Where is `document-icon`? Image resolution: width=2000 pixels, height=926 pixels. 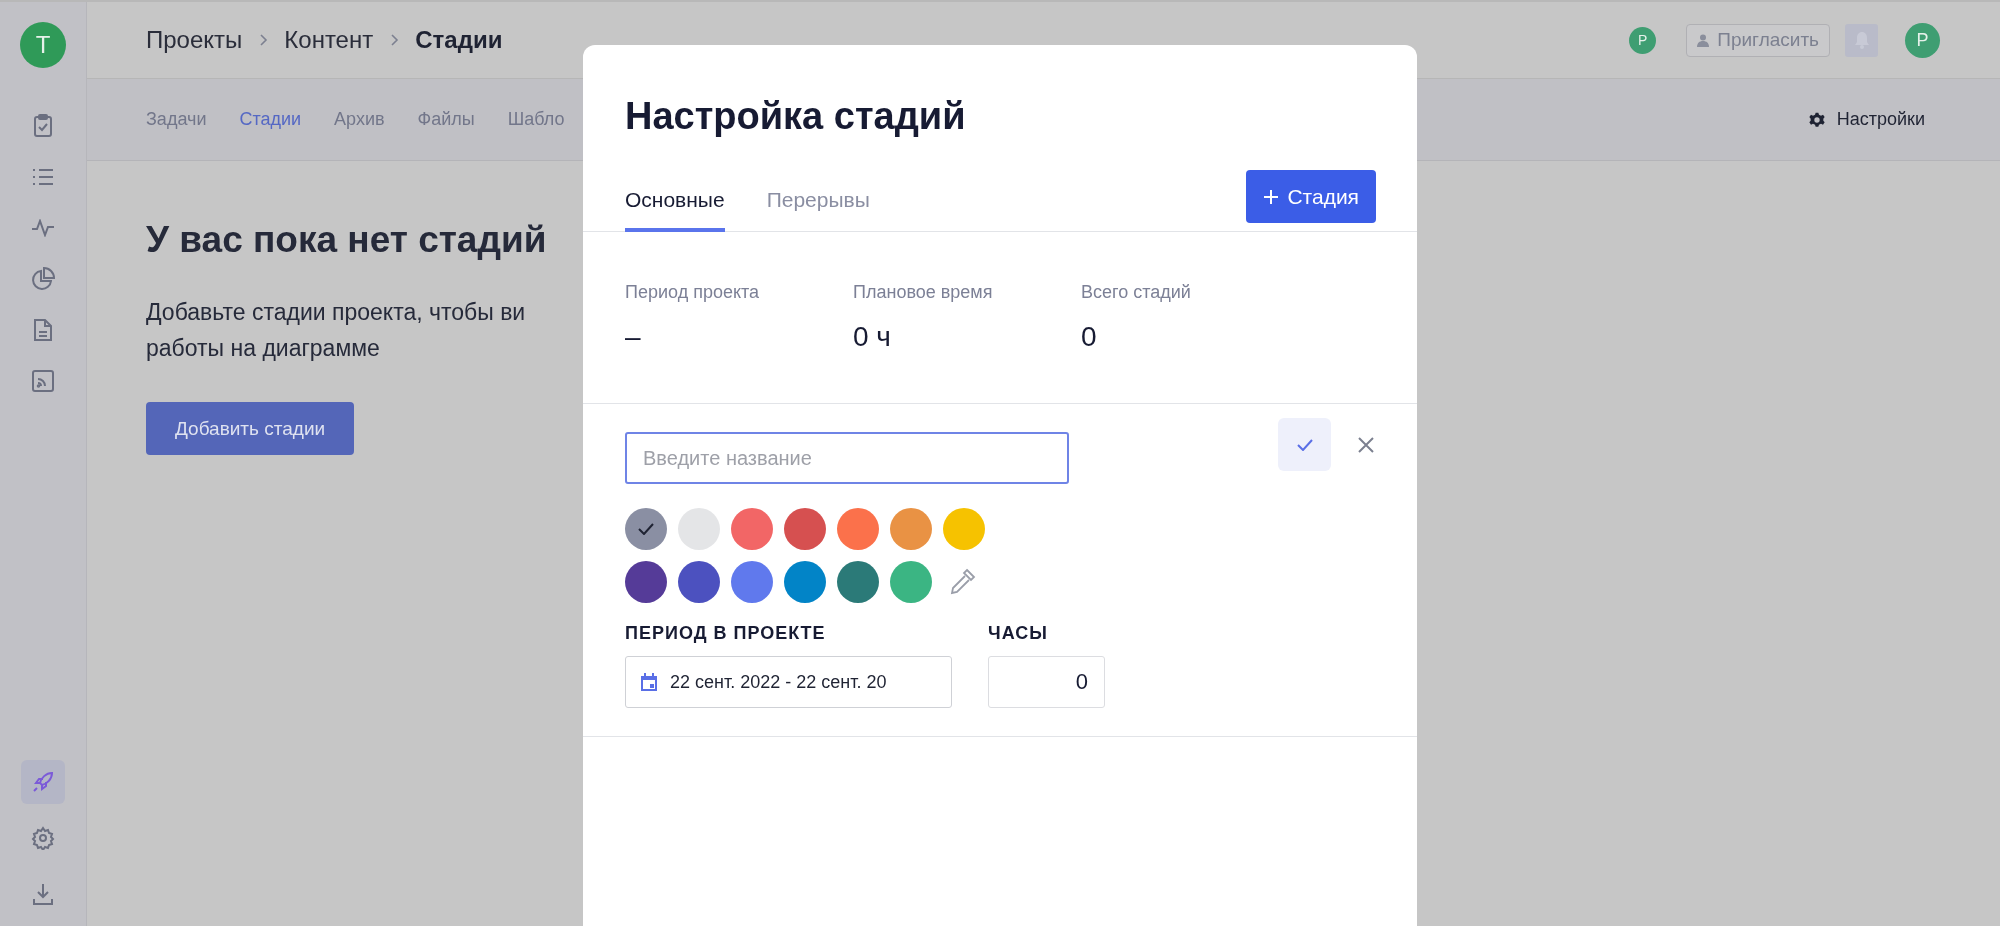 document-icon is located at coordinates (43, 330).